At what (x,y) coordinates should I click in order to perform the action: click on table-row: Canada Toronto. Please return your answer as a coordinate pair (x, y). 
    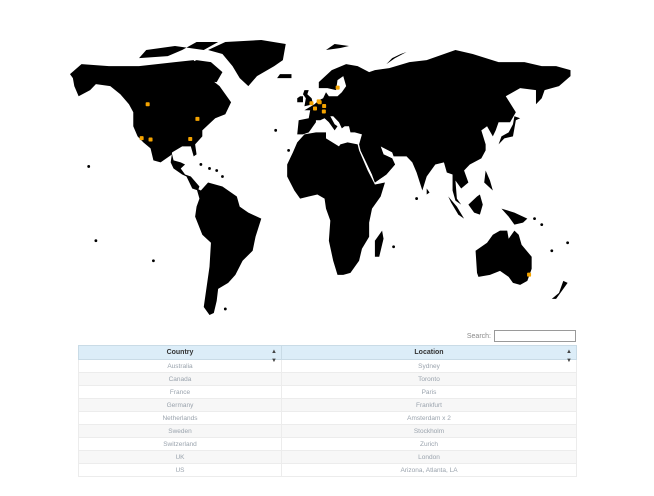
    Looking at the image, I should click on (327, 379).